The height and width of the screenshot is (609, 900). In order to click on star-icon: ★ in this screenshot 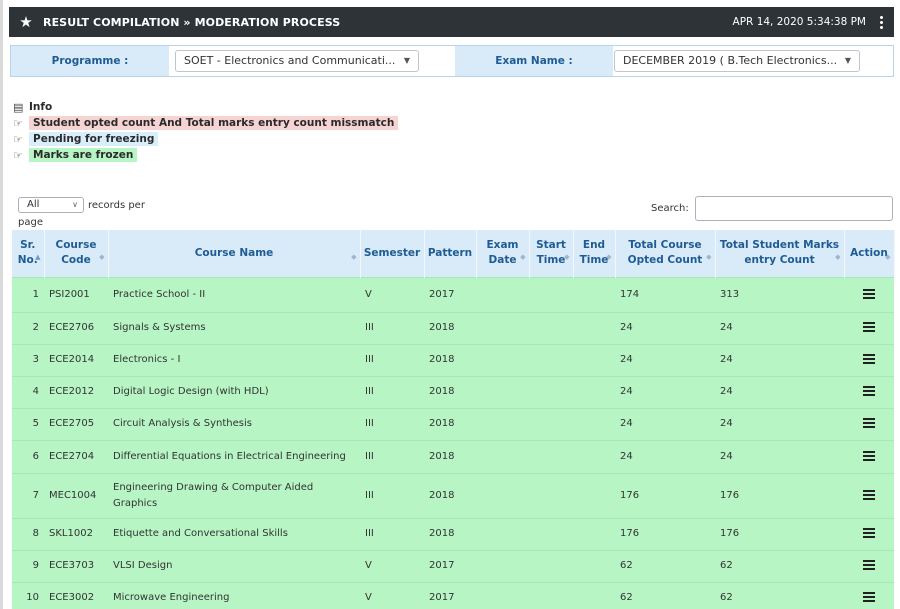, I will do `click(26, 22)`.